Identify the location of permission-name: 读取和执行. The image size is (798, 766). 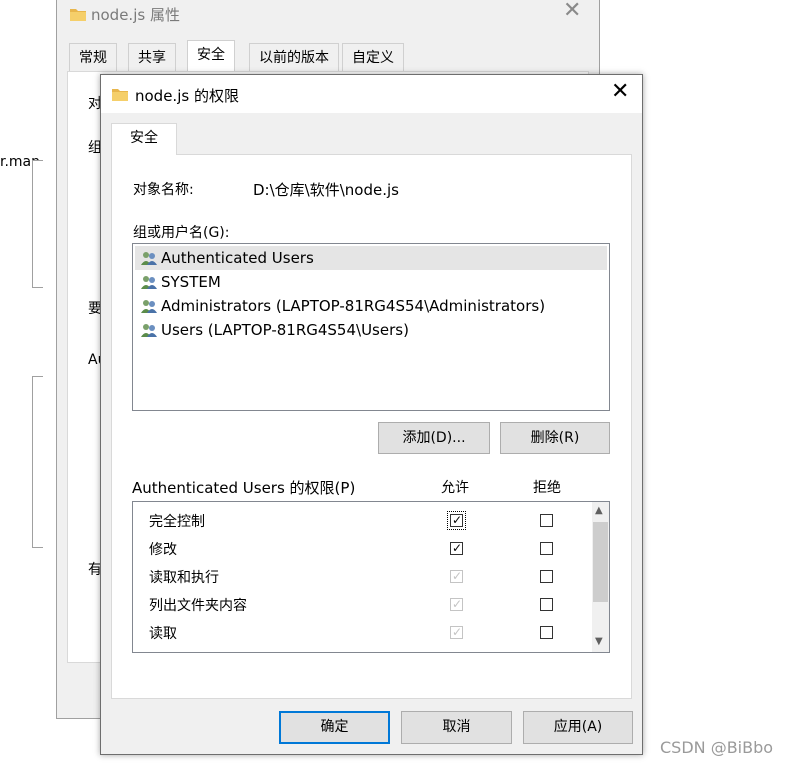
(184, 578).